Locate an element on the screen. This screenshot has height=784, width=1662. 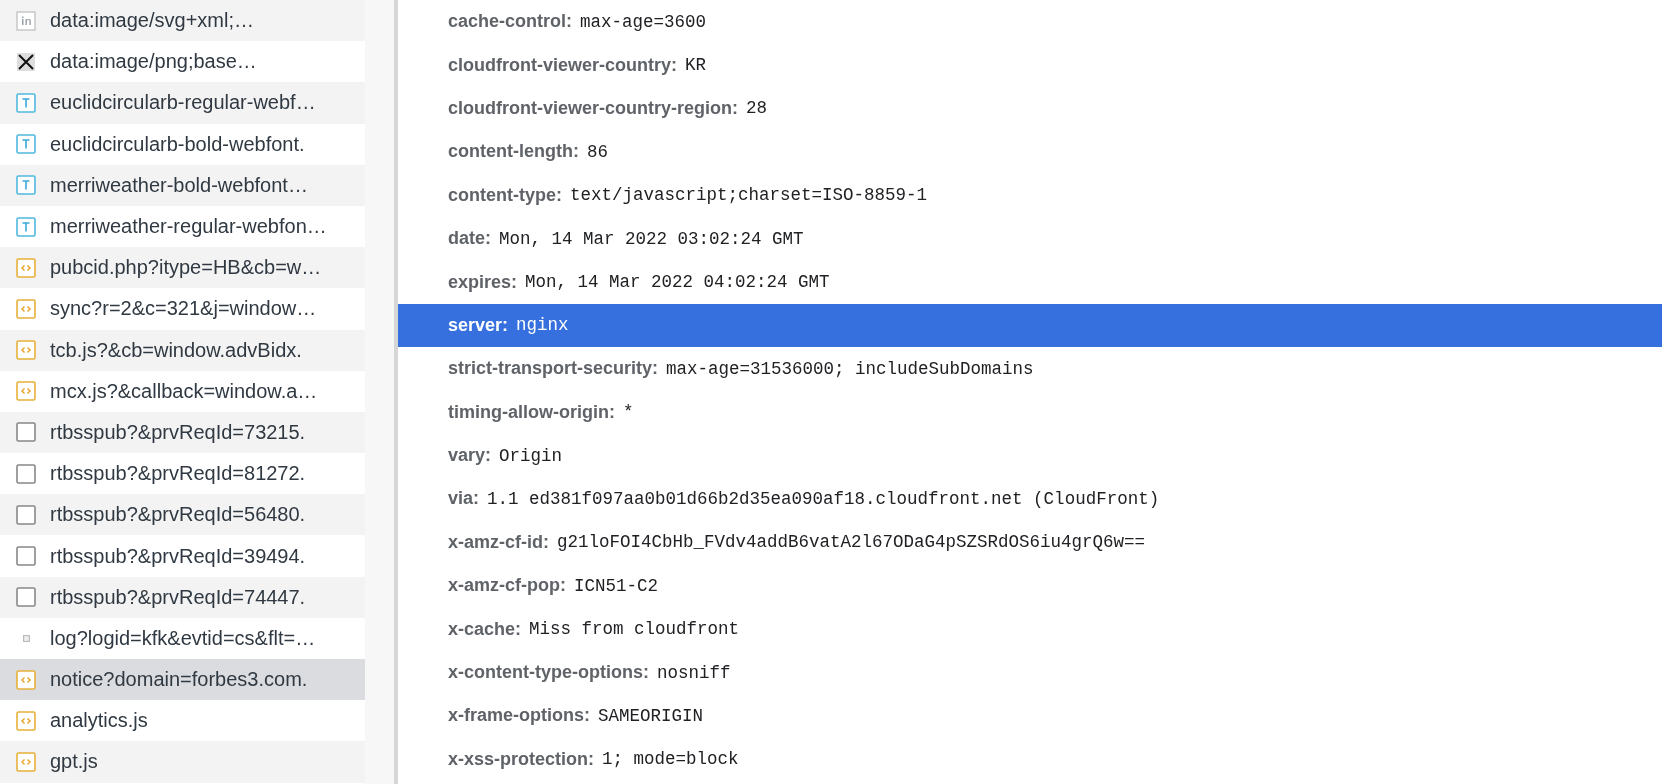
header-value: nosniff is located at coordinates (694, 672).